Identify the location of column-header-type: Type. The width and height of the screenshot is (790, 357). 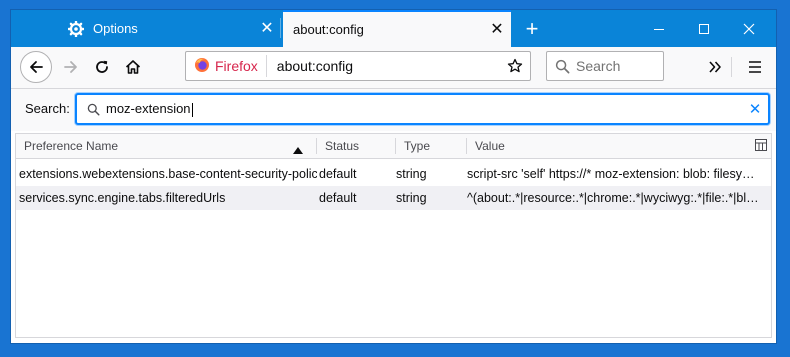
(431, 146).